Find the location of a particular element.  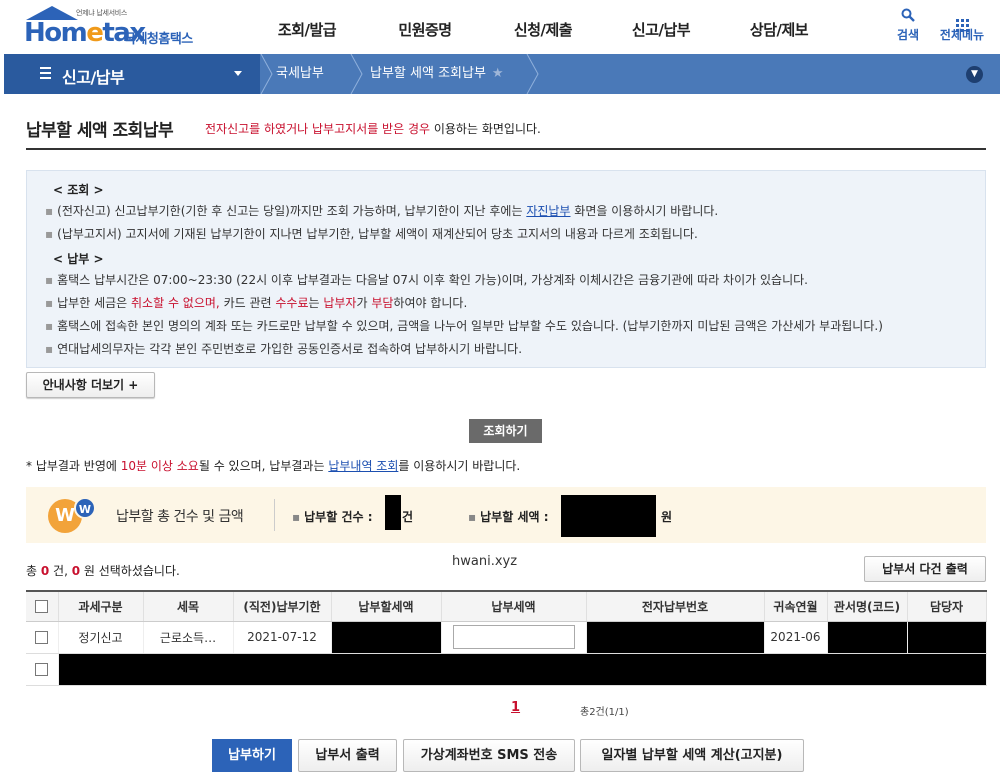

guide-heading-payment: < 납부 > is located at coordinates (78, 259).